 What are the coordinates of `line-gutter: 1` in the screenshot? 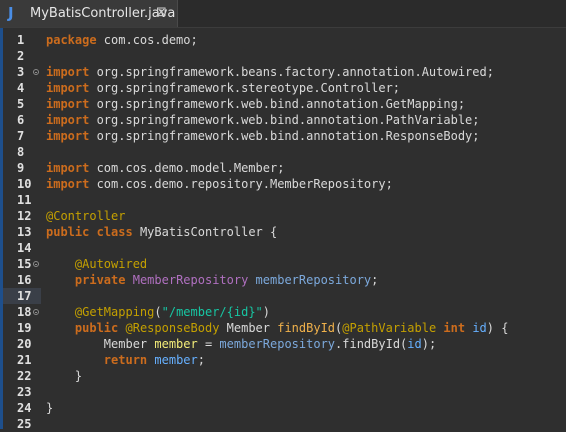 It's located at (22, 40).